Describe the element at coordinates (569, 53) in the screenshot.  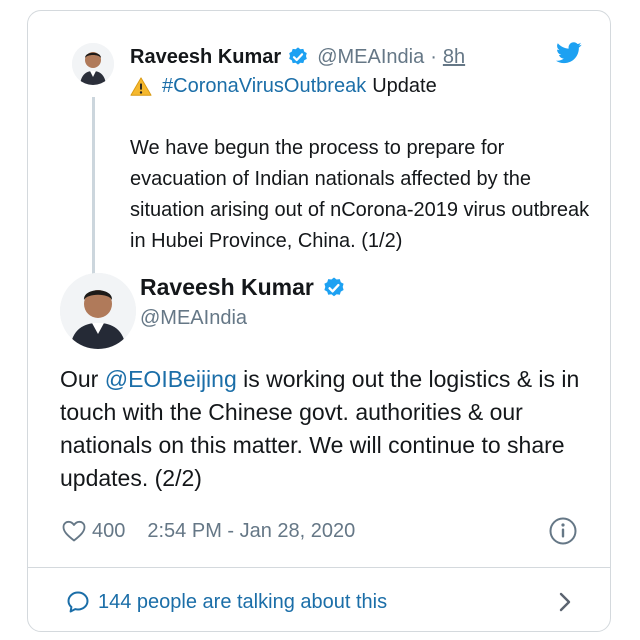
I see `twitter-bird-icon` at that location.